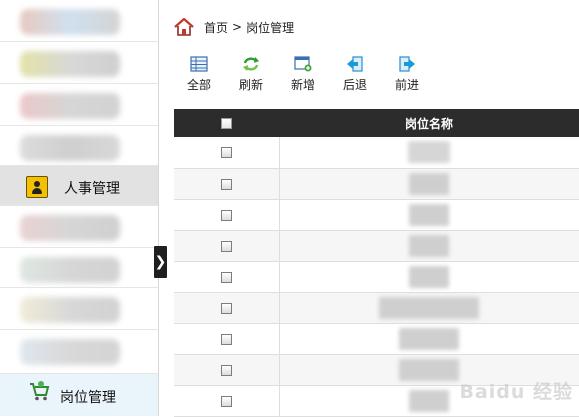 This screenshot has width=579, height=417. I want to click on sidebar-collapse-toggle: ❯, so click(160, 262).